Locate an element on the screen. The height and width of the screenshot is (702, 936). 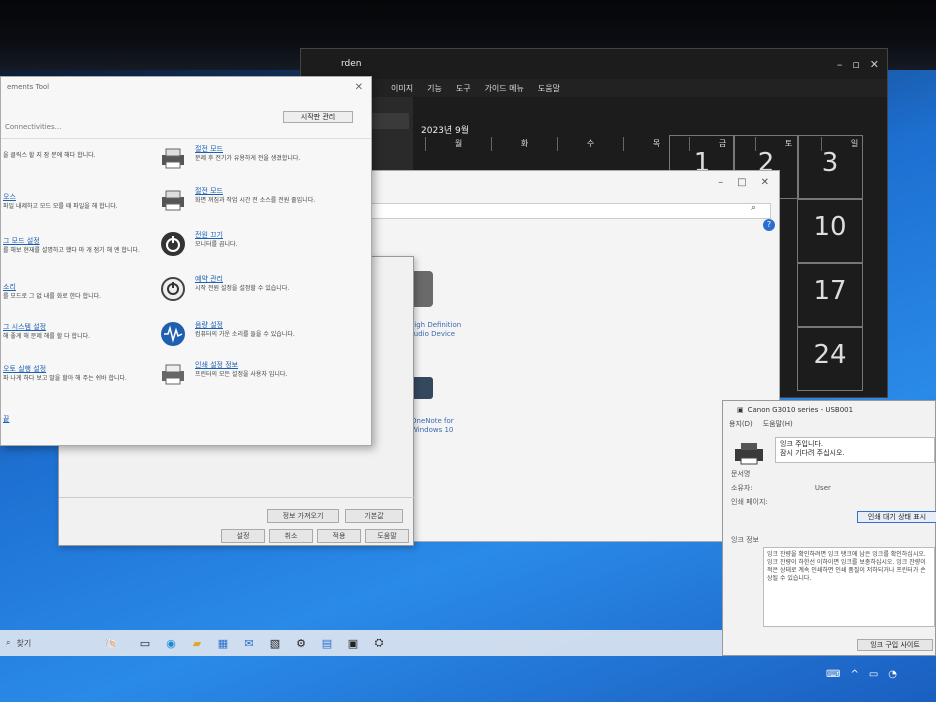
address-bar is located at coordinates (561, 211).